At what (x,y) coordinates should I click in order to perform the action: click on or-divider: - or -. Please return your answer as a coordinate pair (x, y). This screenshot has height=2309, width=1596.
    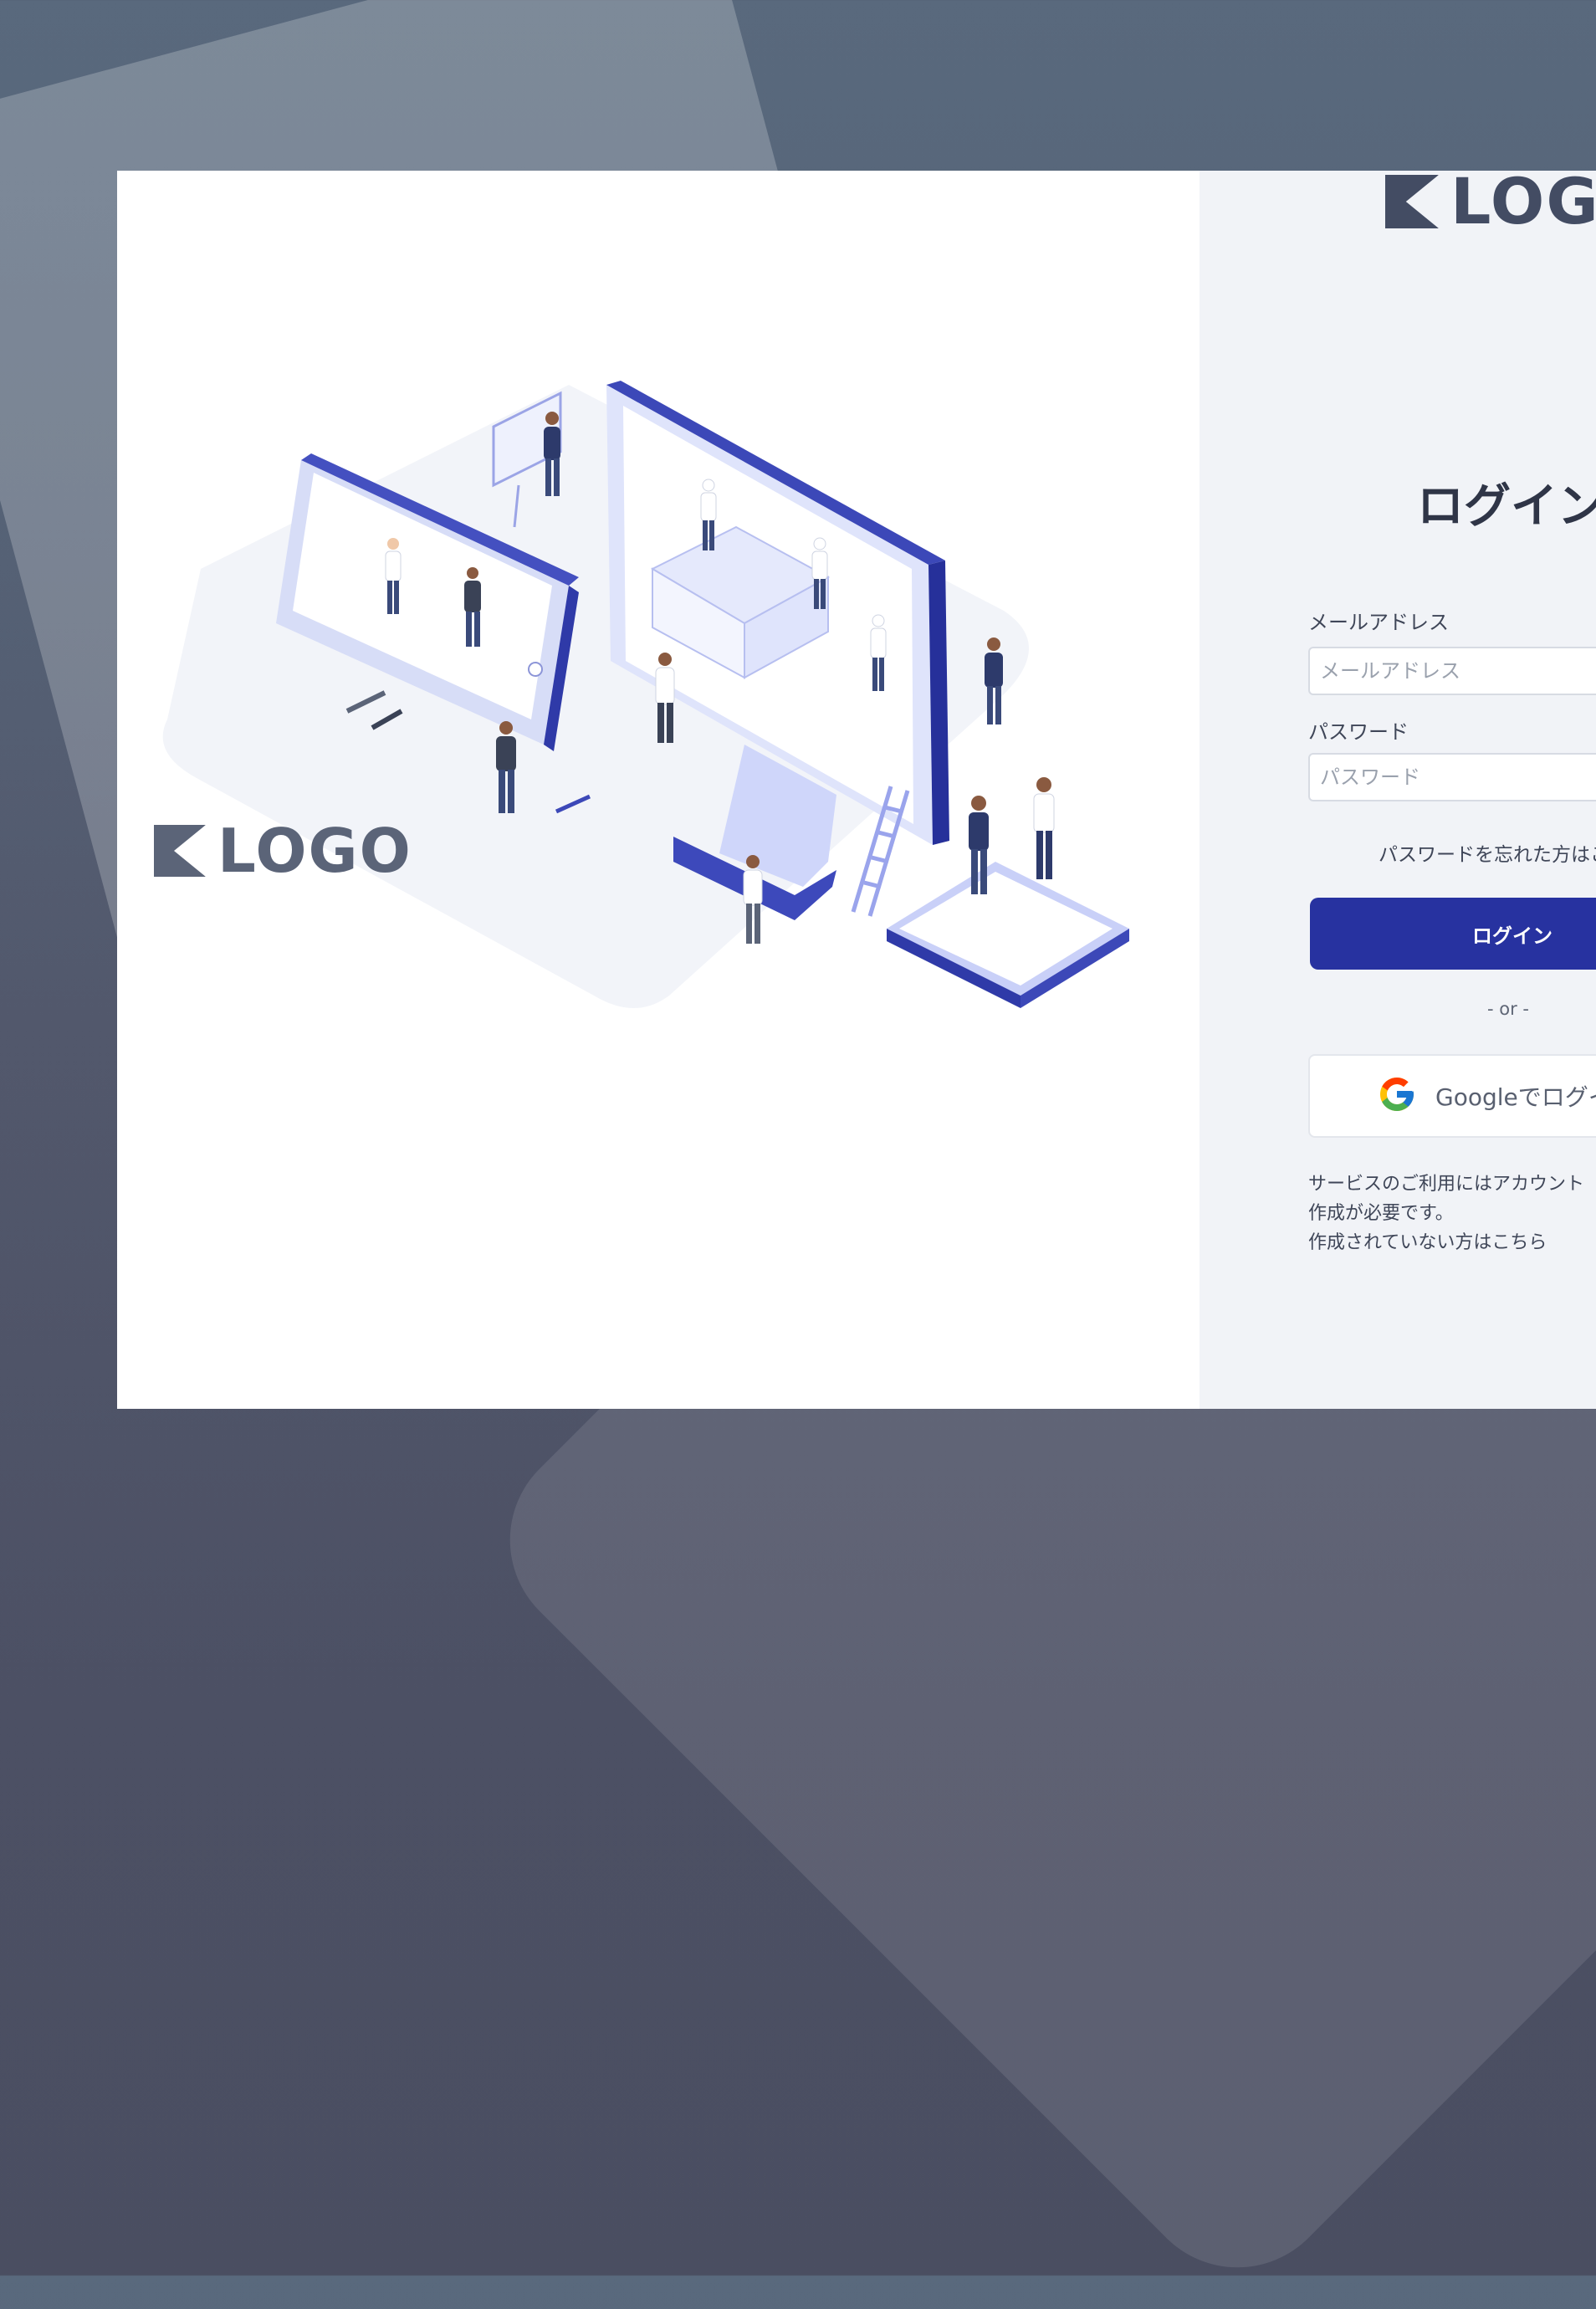
    Looking at the image, I should click on (1508, 1009).